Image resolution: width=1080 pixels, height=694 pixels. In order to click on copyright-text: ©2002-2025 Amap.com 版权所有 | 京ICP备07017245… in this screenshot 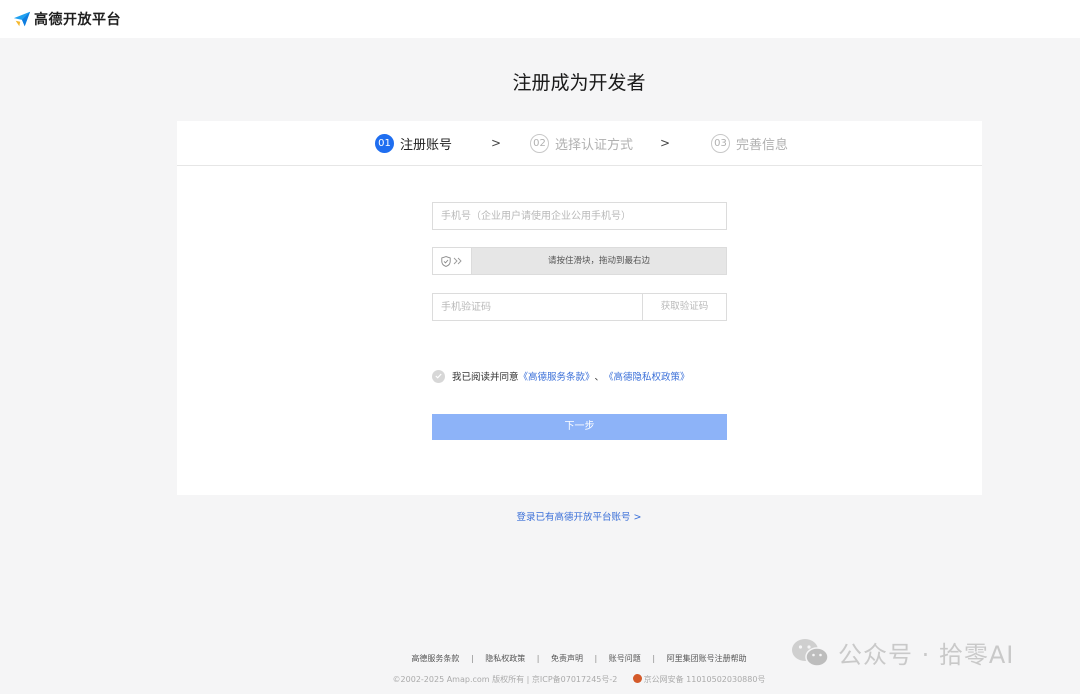, I will do `click(505, 679)`.